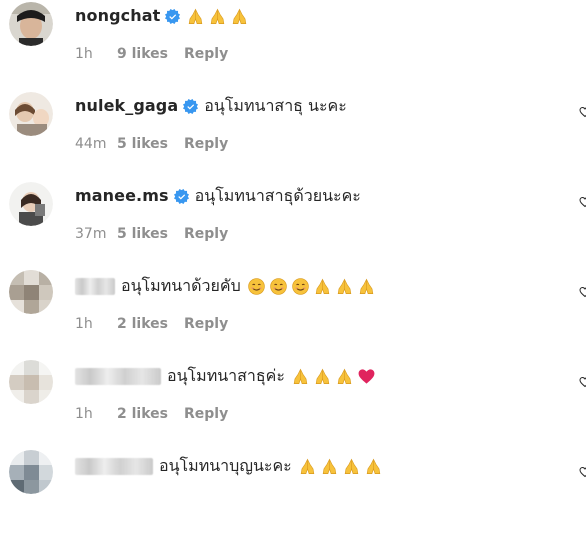 The image size is (586, 536). What do you see at coordinates (122, 196) in the screenshot?
I see `comment-username: manee.ms` at bounding box center [122, 196].